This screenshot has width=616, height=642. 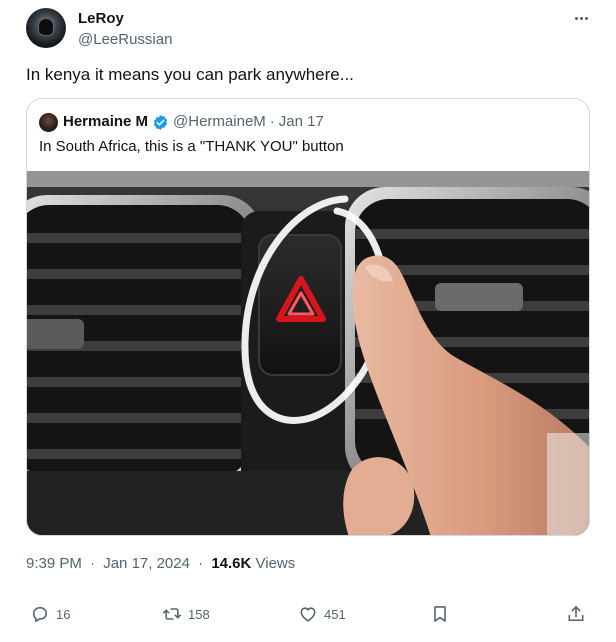 I want to click on author-avatar, so click(x=46, y=28).